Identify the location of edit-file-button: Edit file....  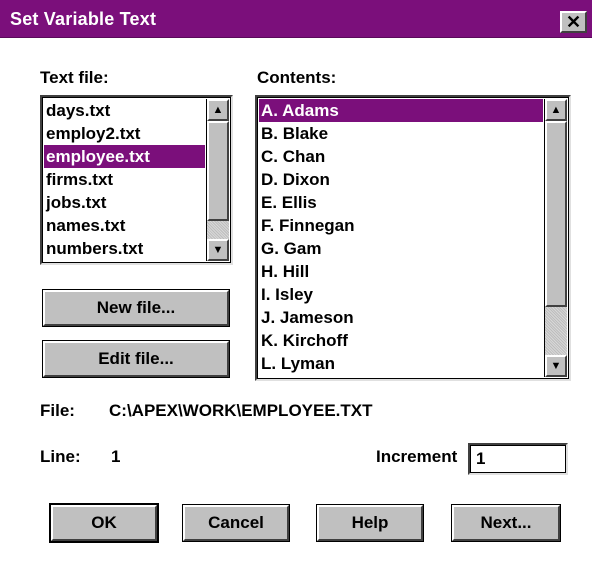
(136, 359).